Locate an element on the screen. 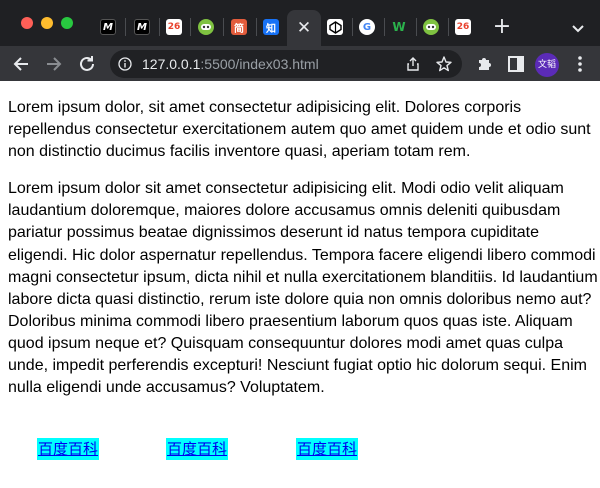 This screenshot has width=600, height=488. browser-toolbar: 127.0.0.1:5500/index03.html 文韬 is located at coordinates (300, 63).